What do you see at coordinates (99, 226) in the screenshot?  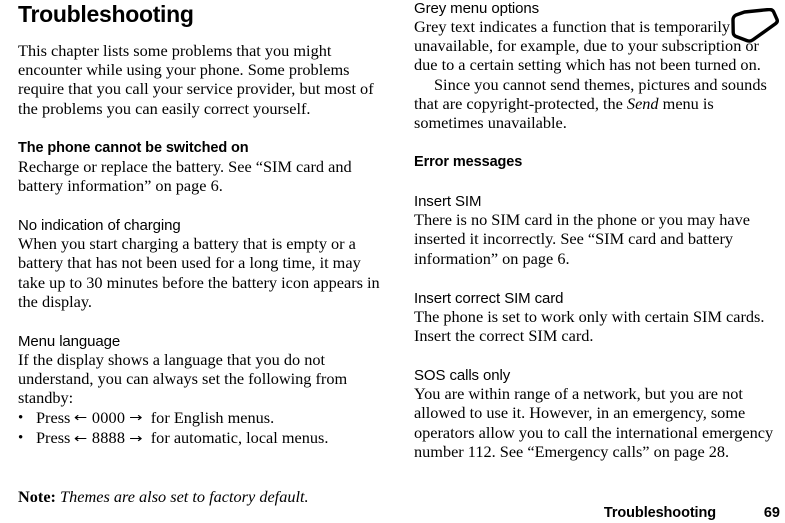 I see `section-heading-no-indication-of-charging: No indication of charging` at bounding box center [99, 226].